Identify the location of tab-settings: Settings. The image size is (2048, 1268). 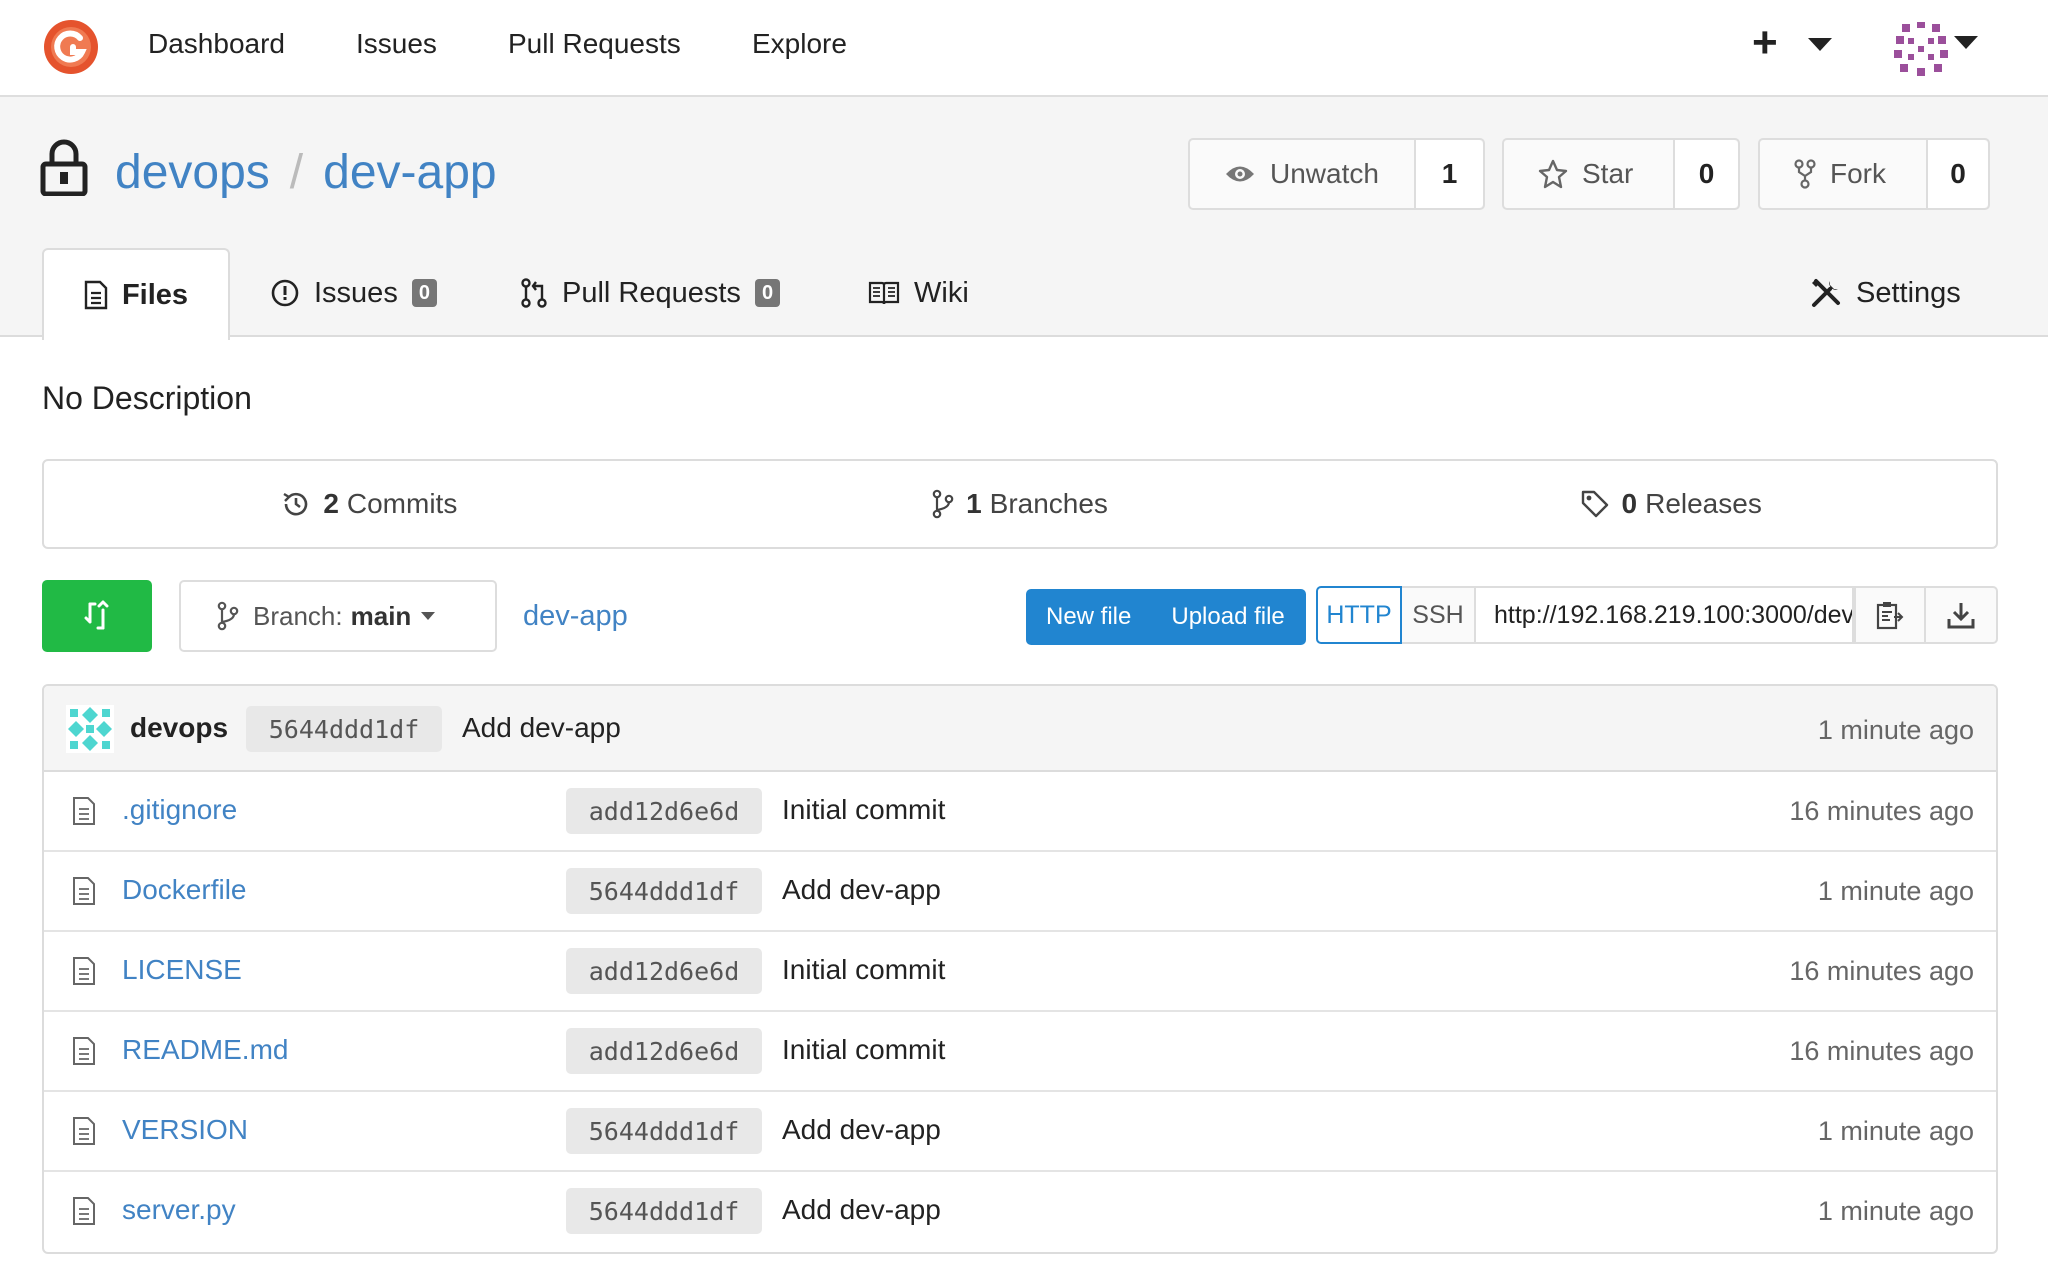
(1885, 293).